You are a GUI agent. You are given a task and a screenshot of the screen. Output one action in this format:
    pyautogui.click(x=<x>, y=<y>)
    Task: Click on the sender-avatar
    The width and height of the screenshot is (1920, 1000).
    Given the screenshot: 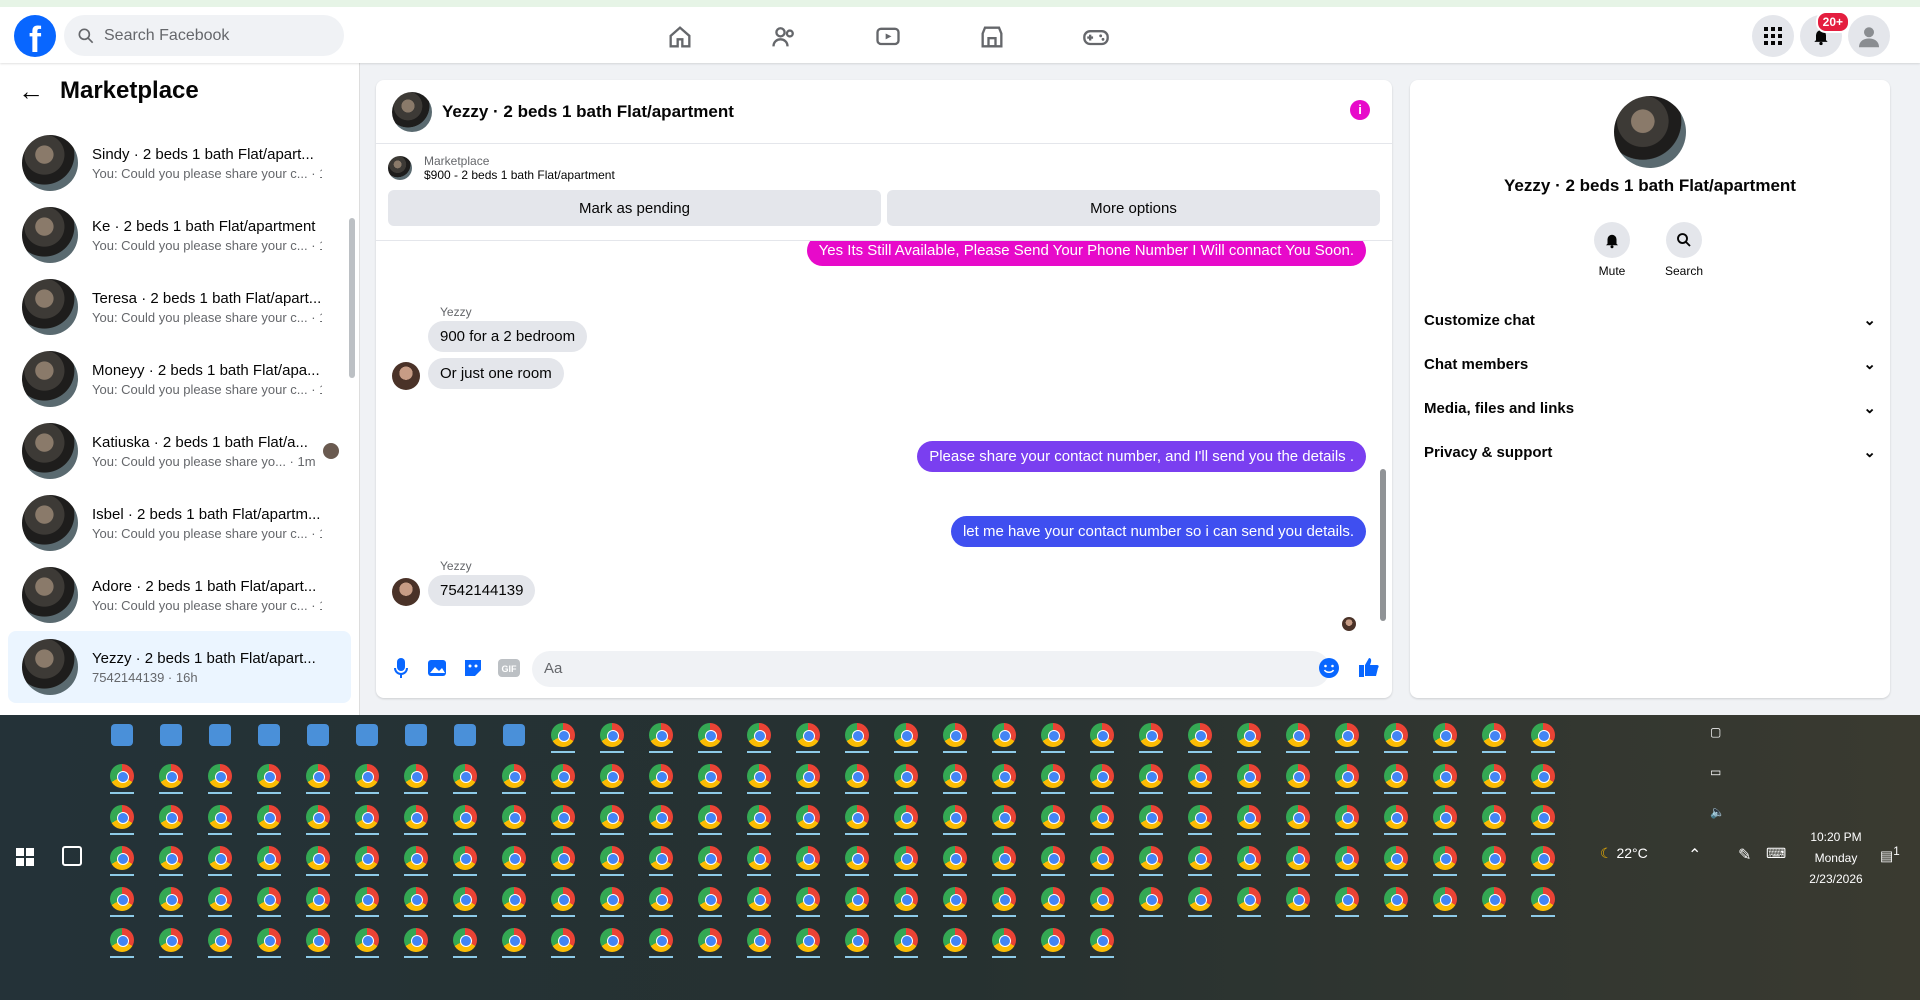 What is the action you would take?
    pyautogui.click(x=406, y=376)
    